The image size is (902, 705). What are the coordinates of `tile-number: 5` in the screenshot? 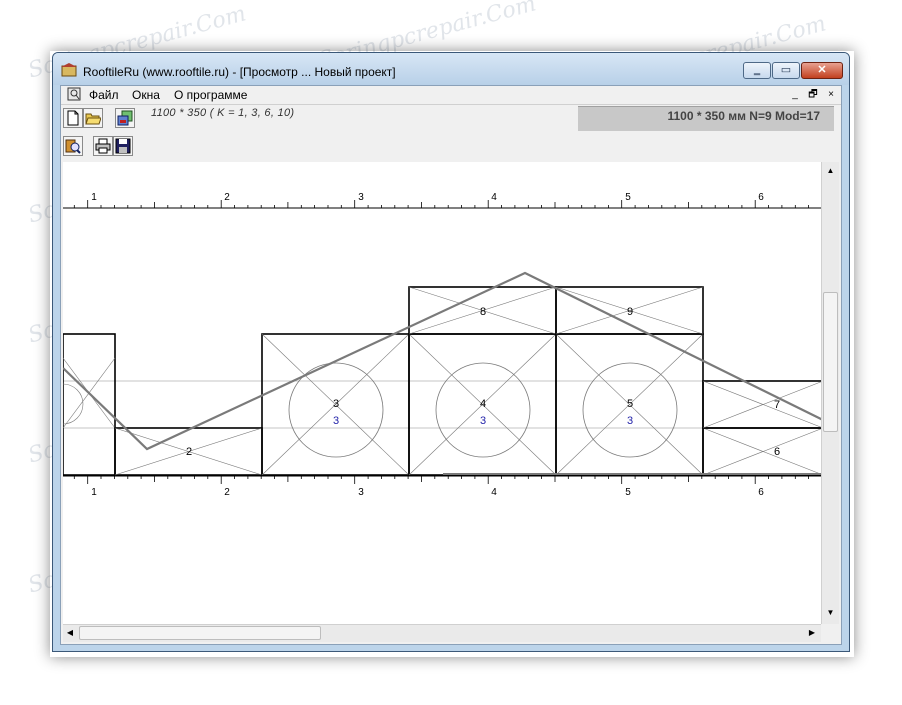 It's located at (630, 404).